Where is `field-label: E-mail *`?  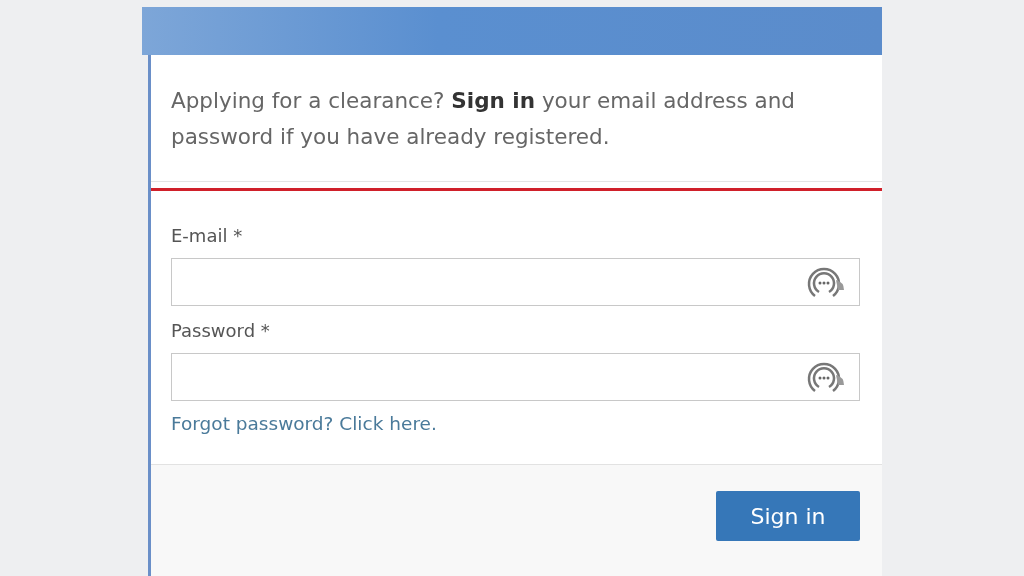
field-label: E-mail * is located at coordinates (207, 235).